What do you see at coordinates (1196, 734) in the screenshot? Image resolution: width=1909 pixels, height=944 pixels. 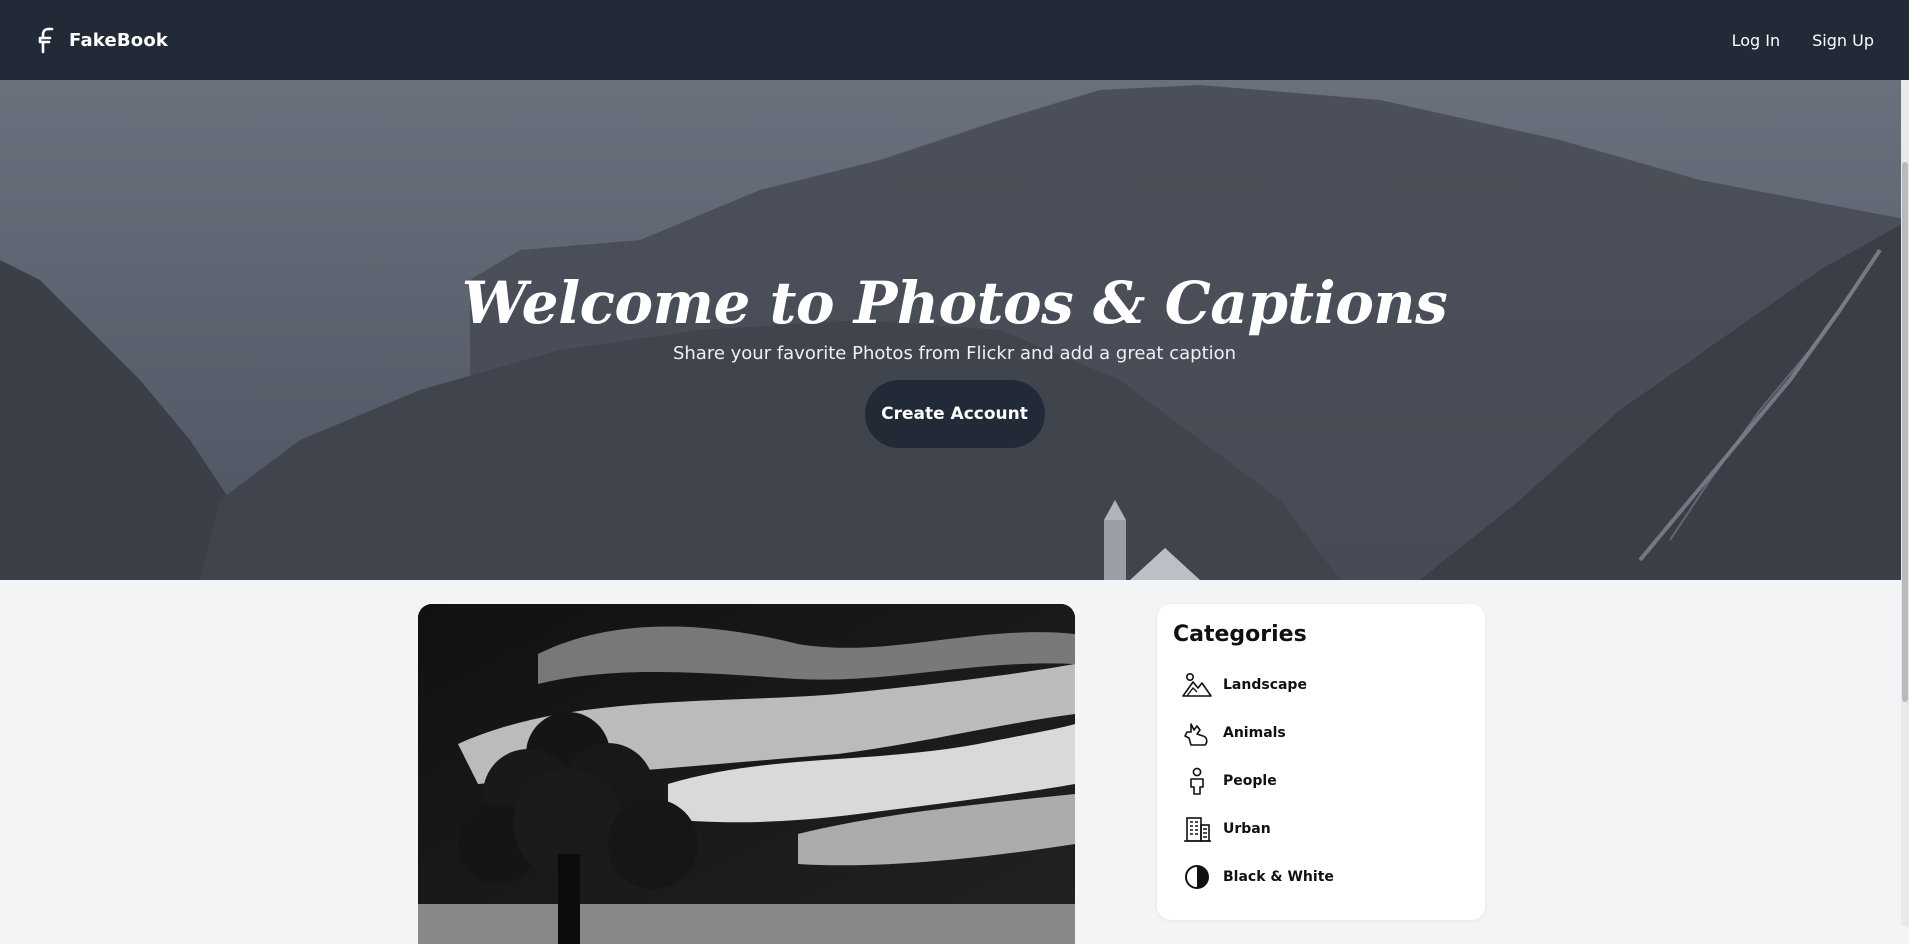 I see `animals-icon` at bounding box center [1196, 734].